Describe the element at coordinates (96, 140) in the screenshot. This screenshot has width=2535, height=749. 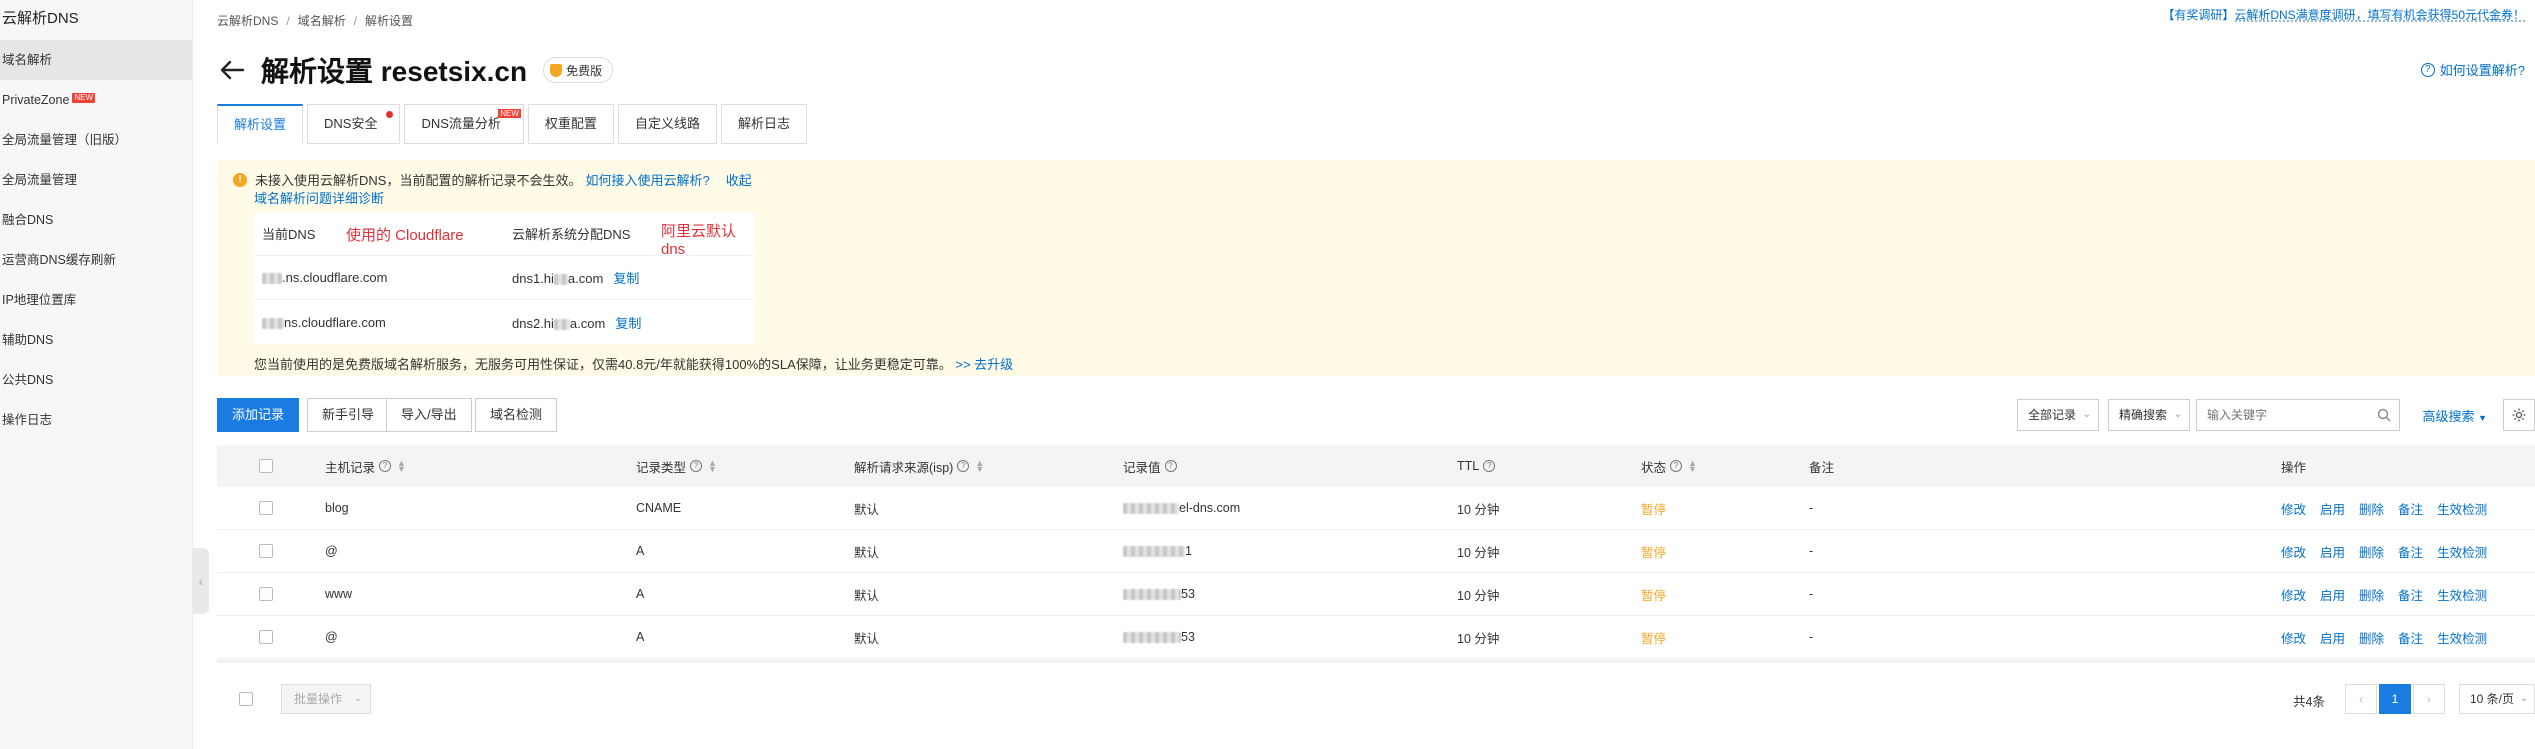
I see `sidebar-item-gtm-legacy: 全局流量管理（旧版）` at that location.